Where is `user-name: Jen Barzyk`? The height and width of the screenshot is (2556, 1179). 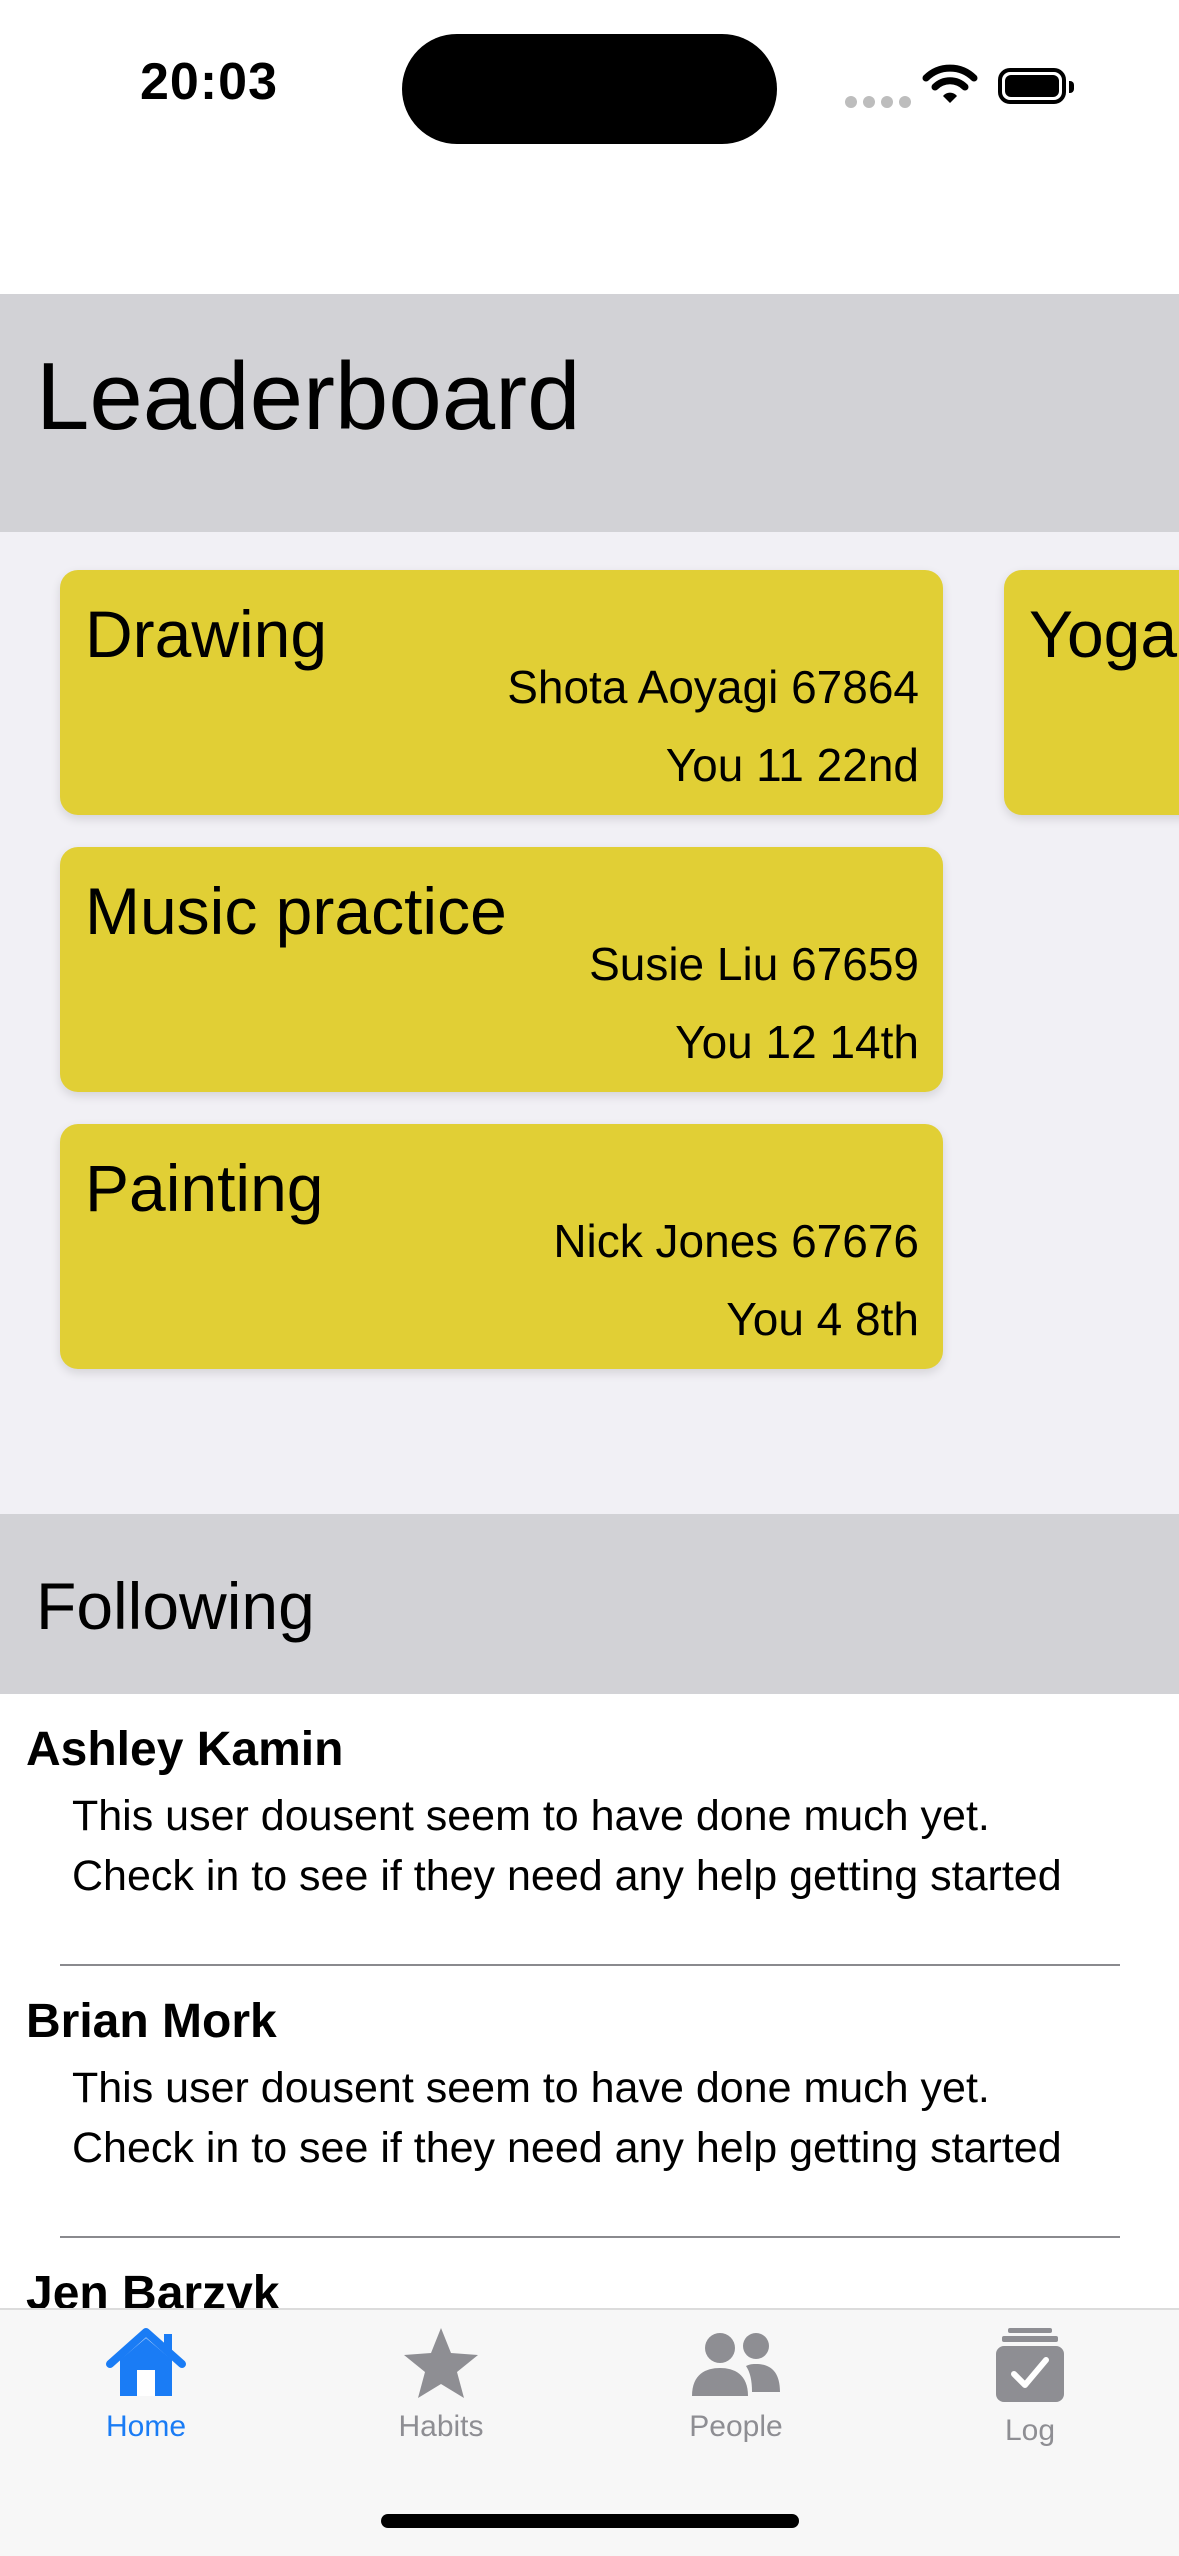 user-name: Jen Barzyk is located at coordinates (153, 2287).